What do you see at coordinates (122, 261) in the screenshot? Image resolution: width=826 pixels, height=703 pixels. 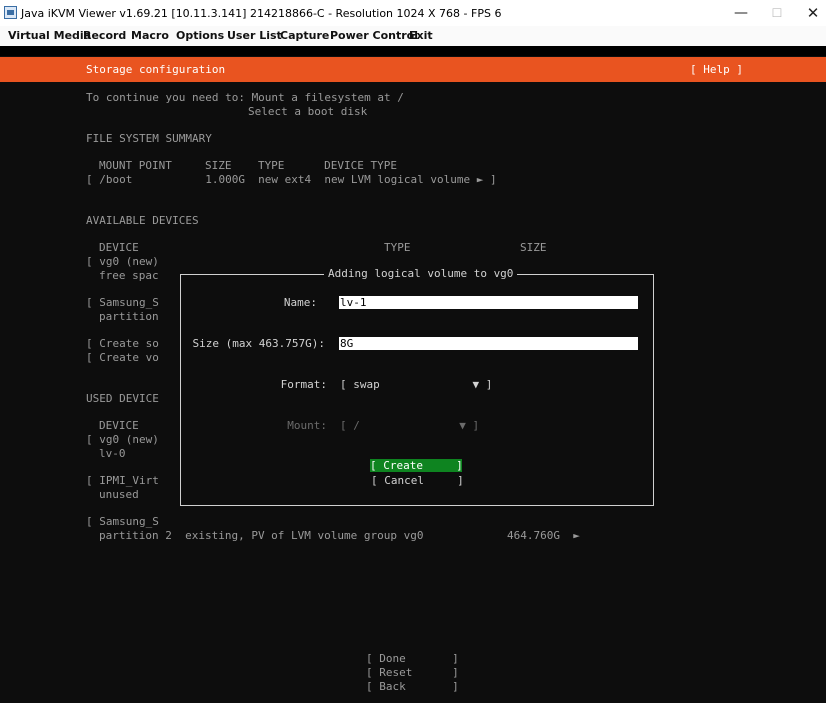 I see `available-vg0-row: [ vg0 (new)` at bounding box center [122, 261].